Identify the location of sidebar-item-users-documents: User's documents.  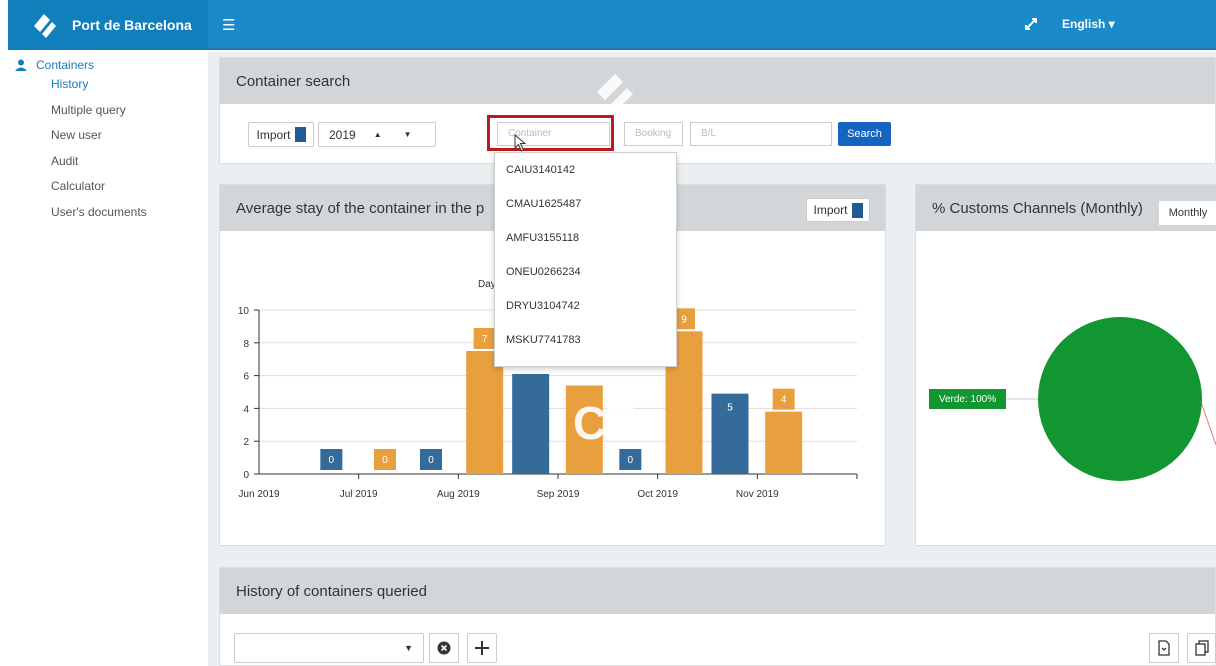
(108, 213).